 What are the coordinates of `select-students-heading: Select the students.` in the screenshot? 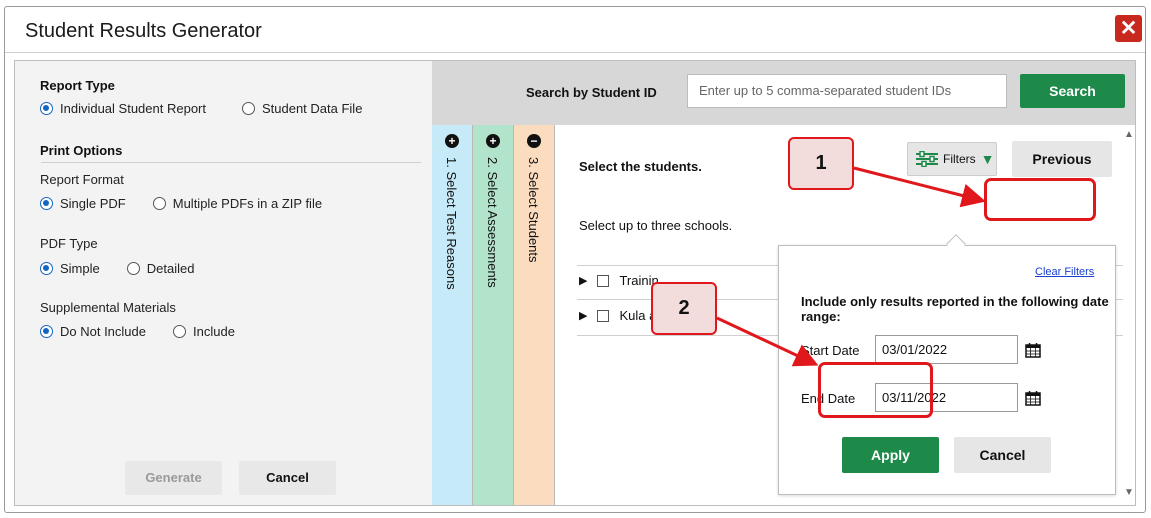 It's located at (640, 166).